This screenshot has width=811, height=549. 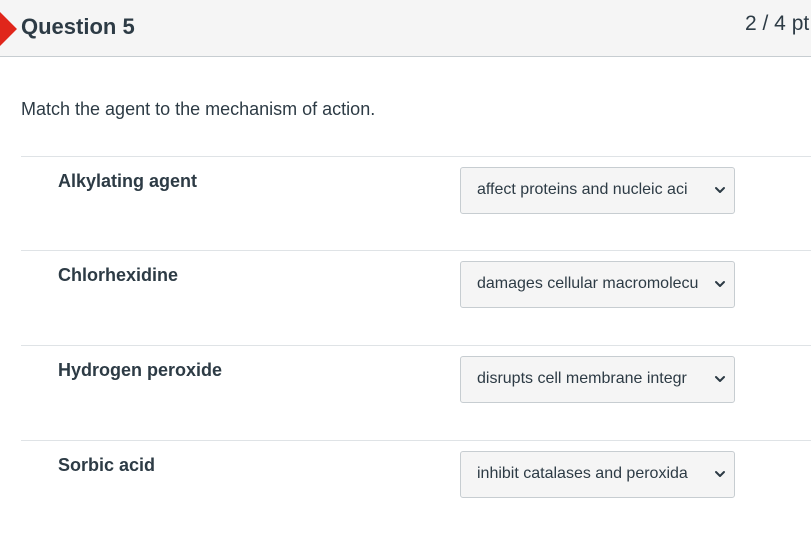 I want to click on match-answer-select: inhibit catalases and peroxida, so click(x=597, y=474).